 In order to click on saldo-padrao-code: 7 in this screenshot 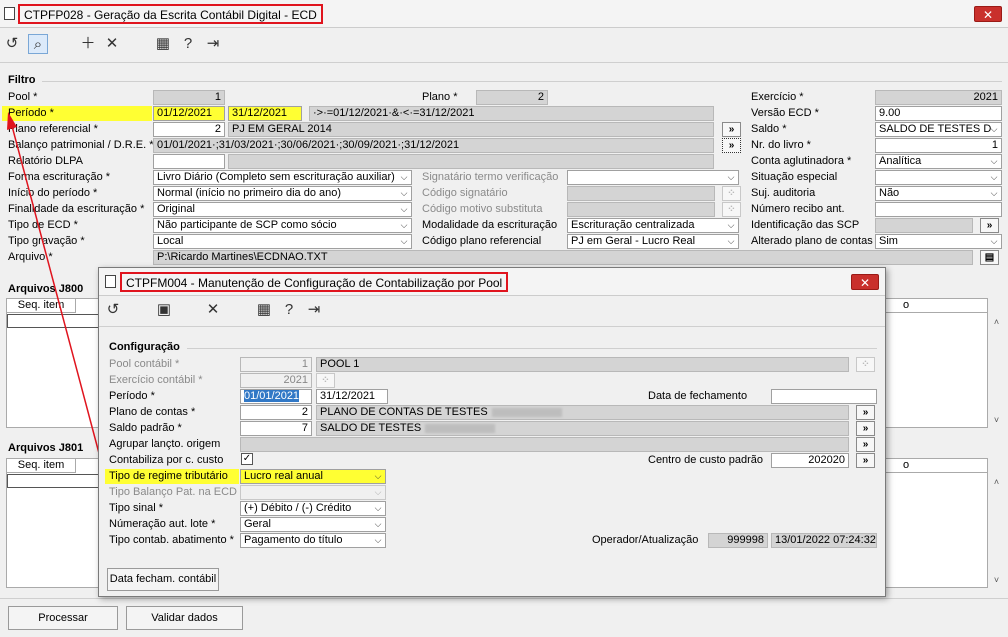, I will do `click(276, 428)`.